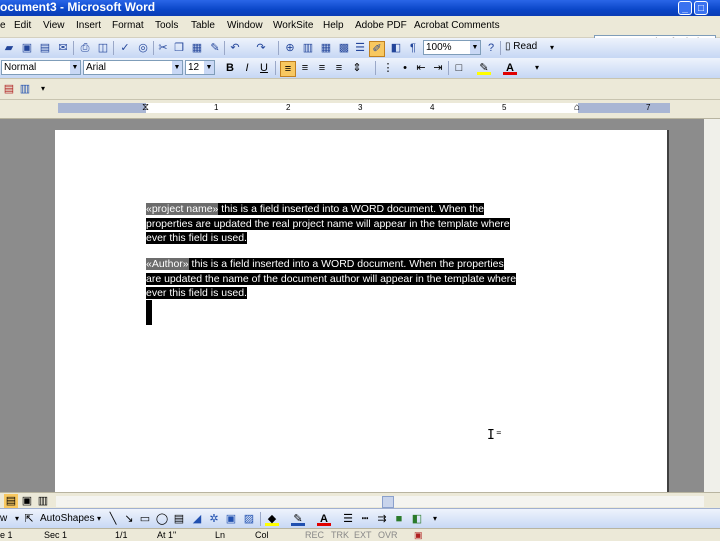  Describe the element at coordinates (9, 89) in the screenshot. I see `worksite-icon: ▤` at that location.